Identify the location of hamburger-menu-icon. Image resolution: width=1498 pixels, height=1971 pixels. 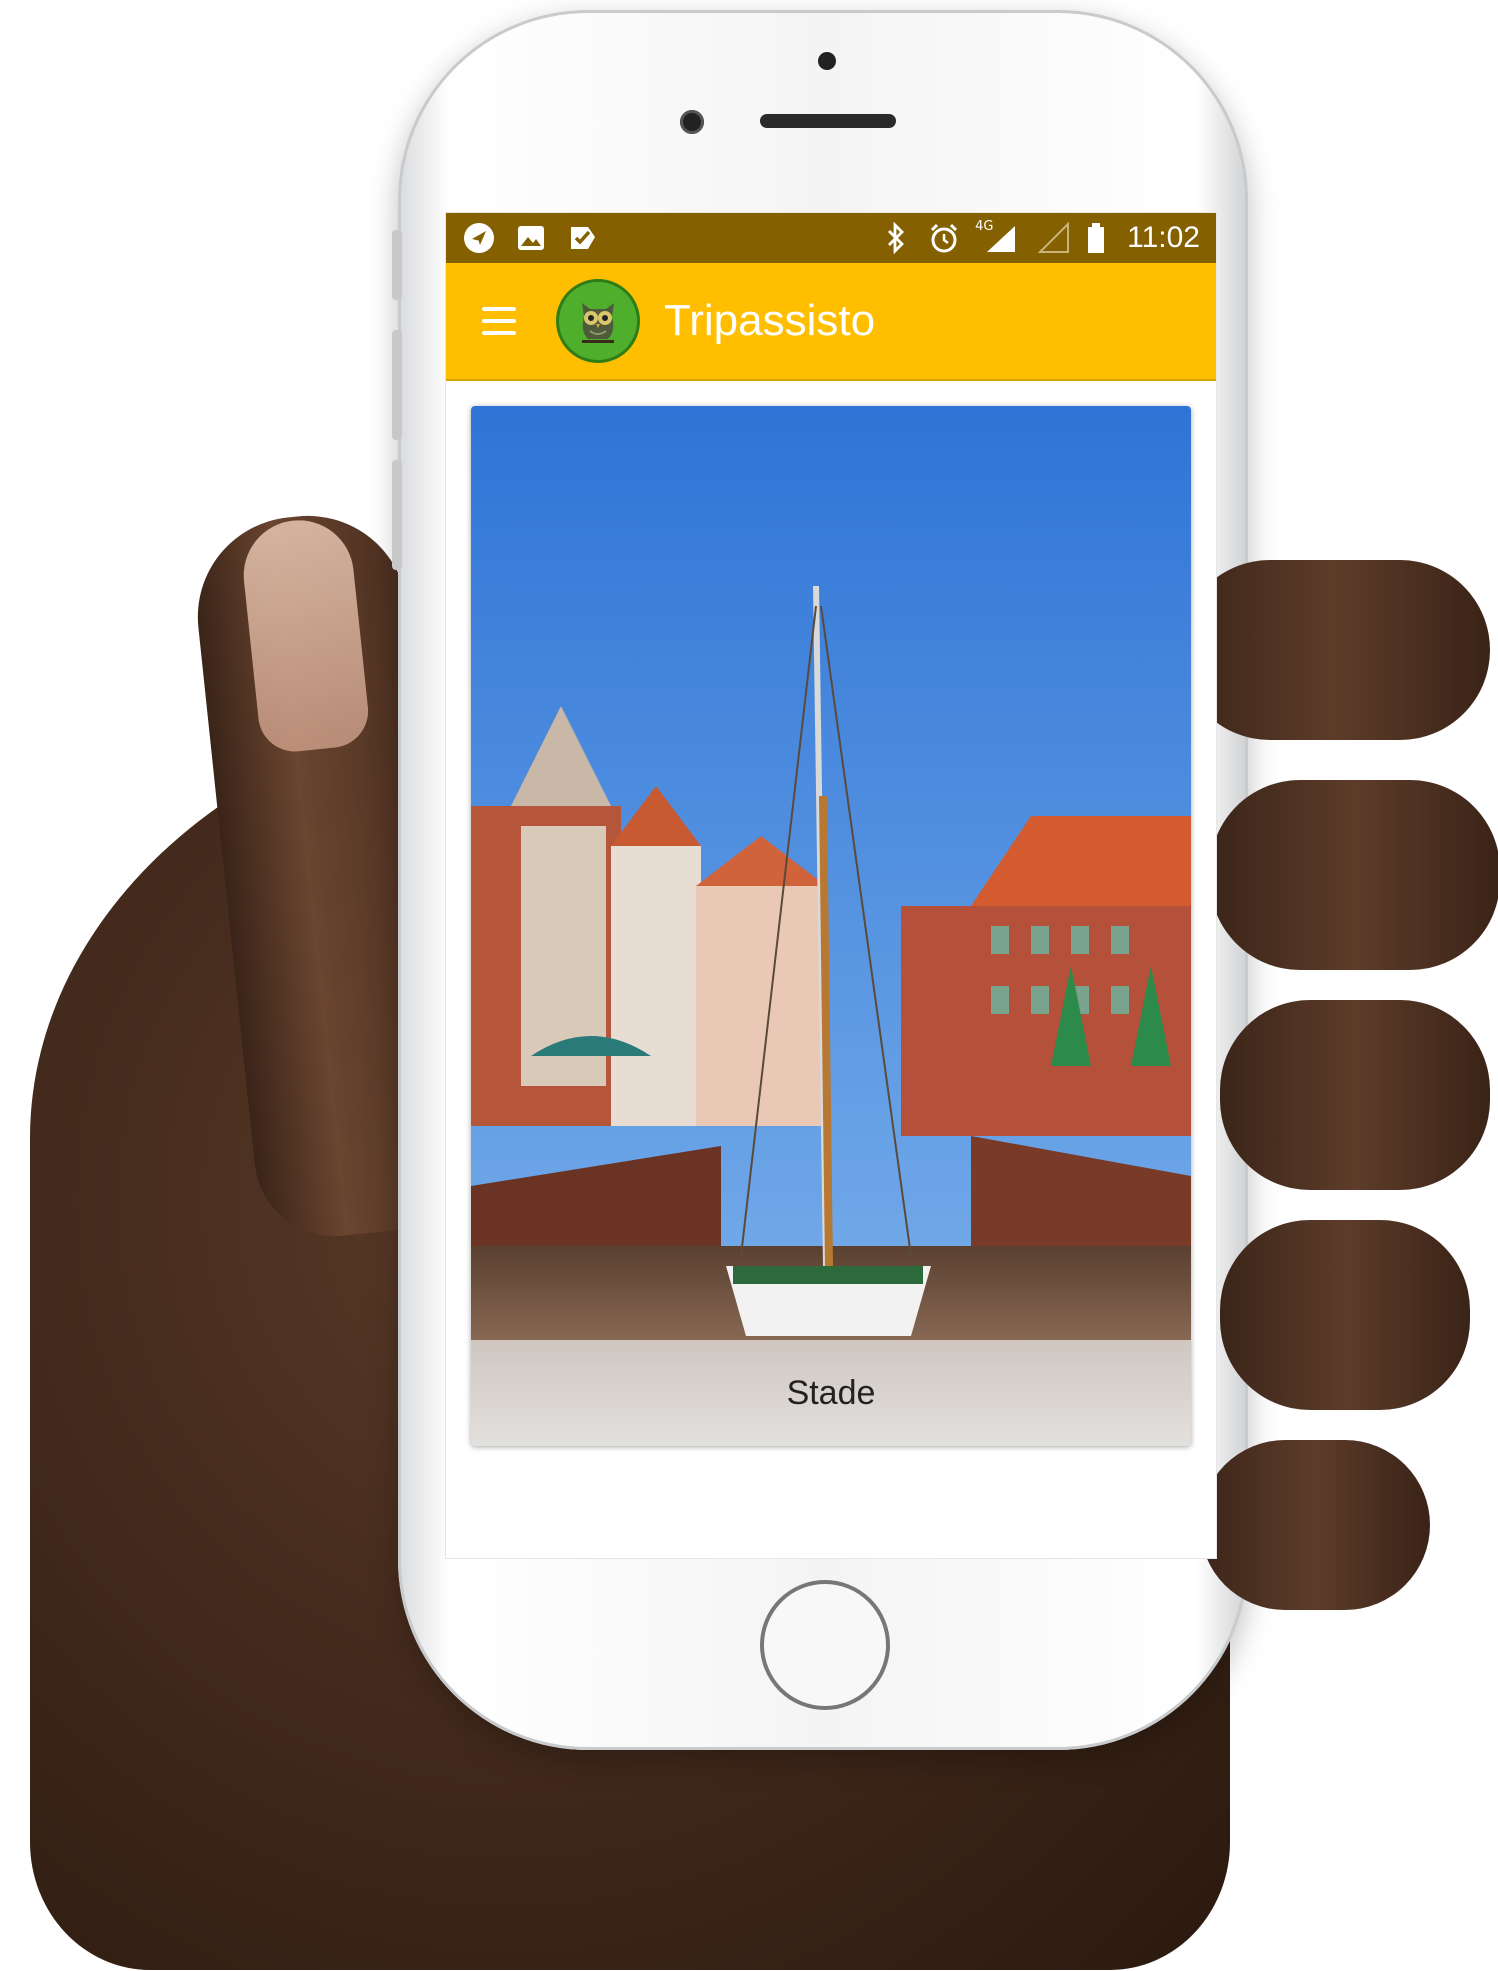
(499, 321).